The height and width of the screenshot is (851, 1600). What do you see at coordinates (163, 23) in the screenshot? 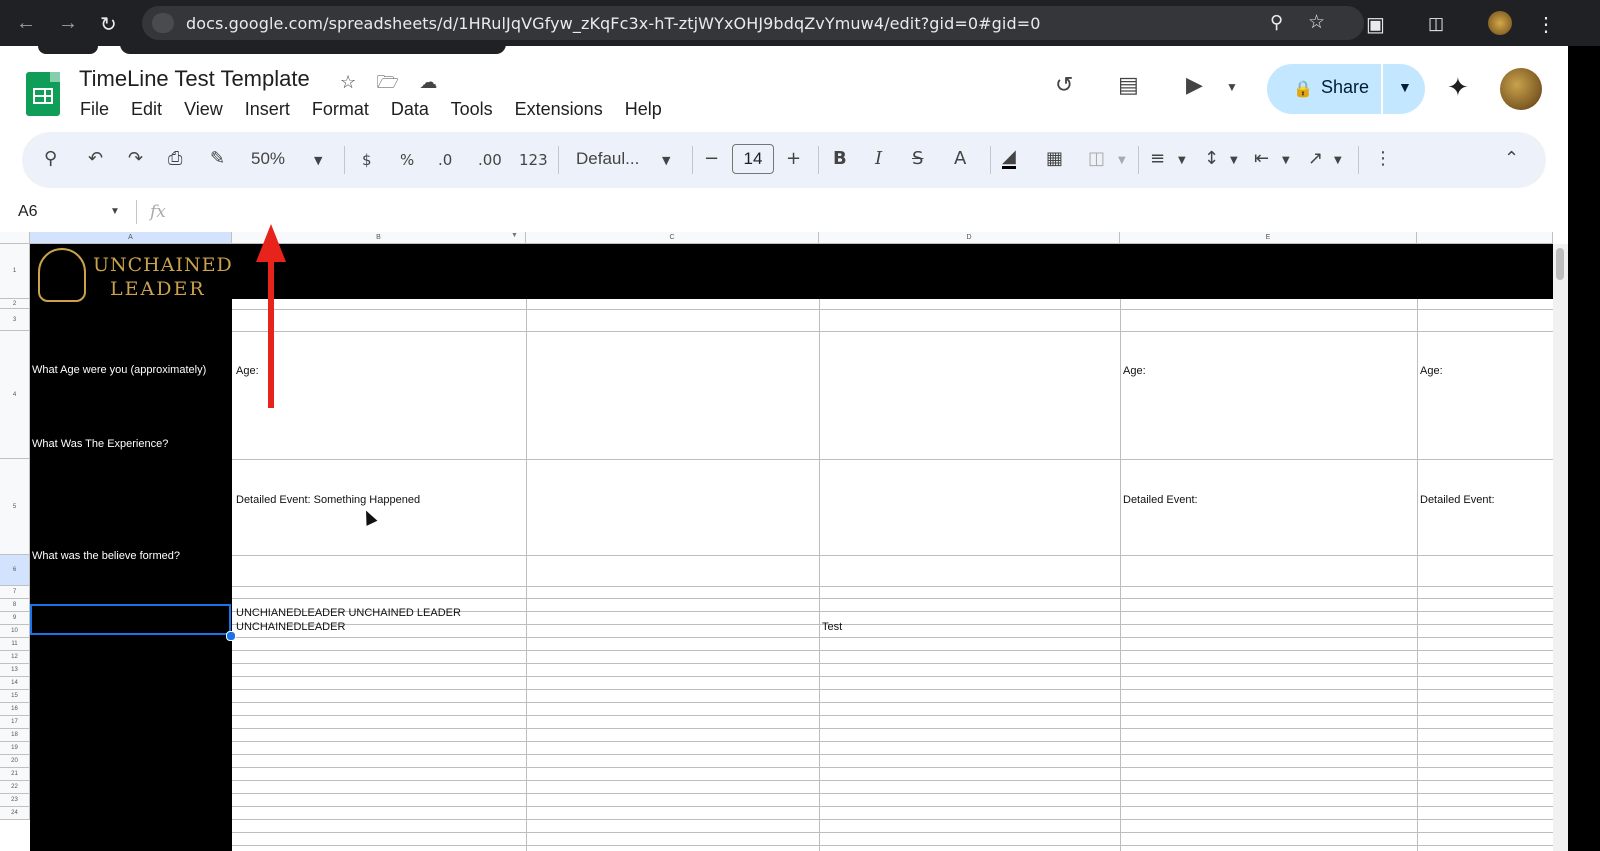
I see `site-info-icon` at bounding box center [163, 23].